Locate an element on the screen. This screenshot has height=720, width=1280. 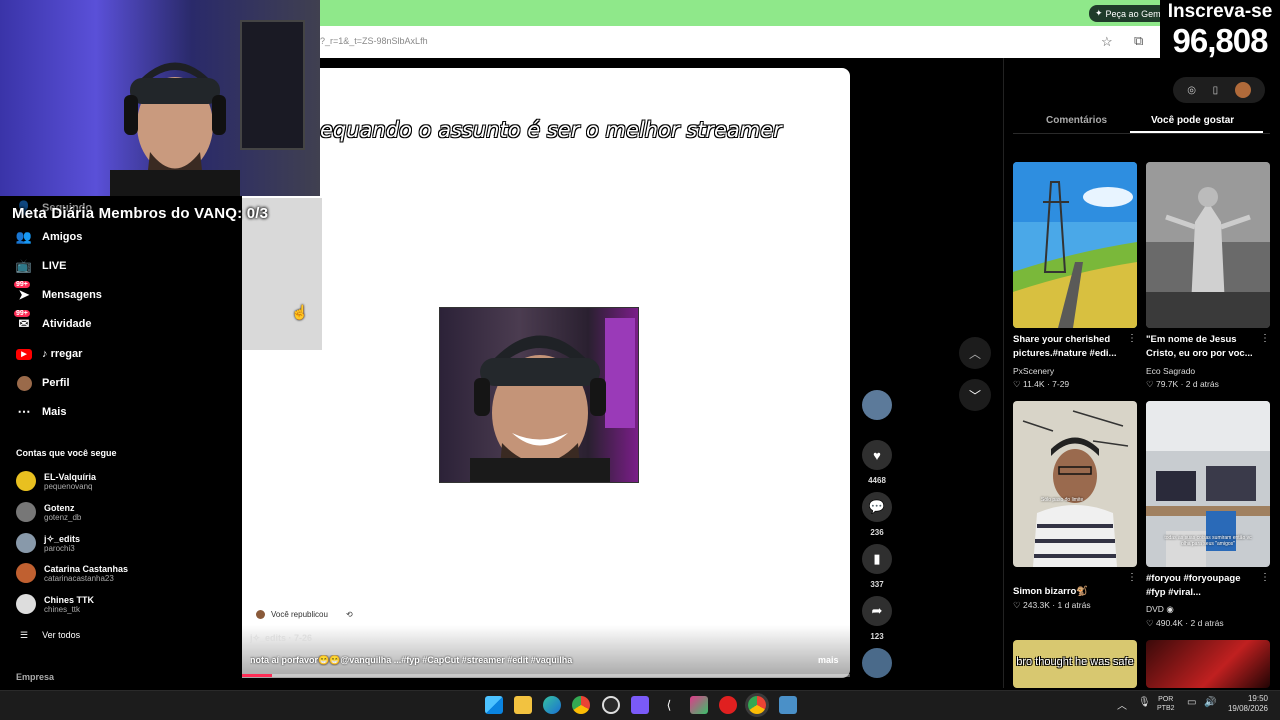
save-button: ▮ is located at coordinates (877, 559).